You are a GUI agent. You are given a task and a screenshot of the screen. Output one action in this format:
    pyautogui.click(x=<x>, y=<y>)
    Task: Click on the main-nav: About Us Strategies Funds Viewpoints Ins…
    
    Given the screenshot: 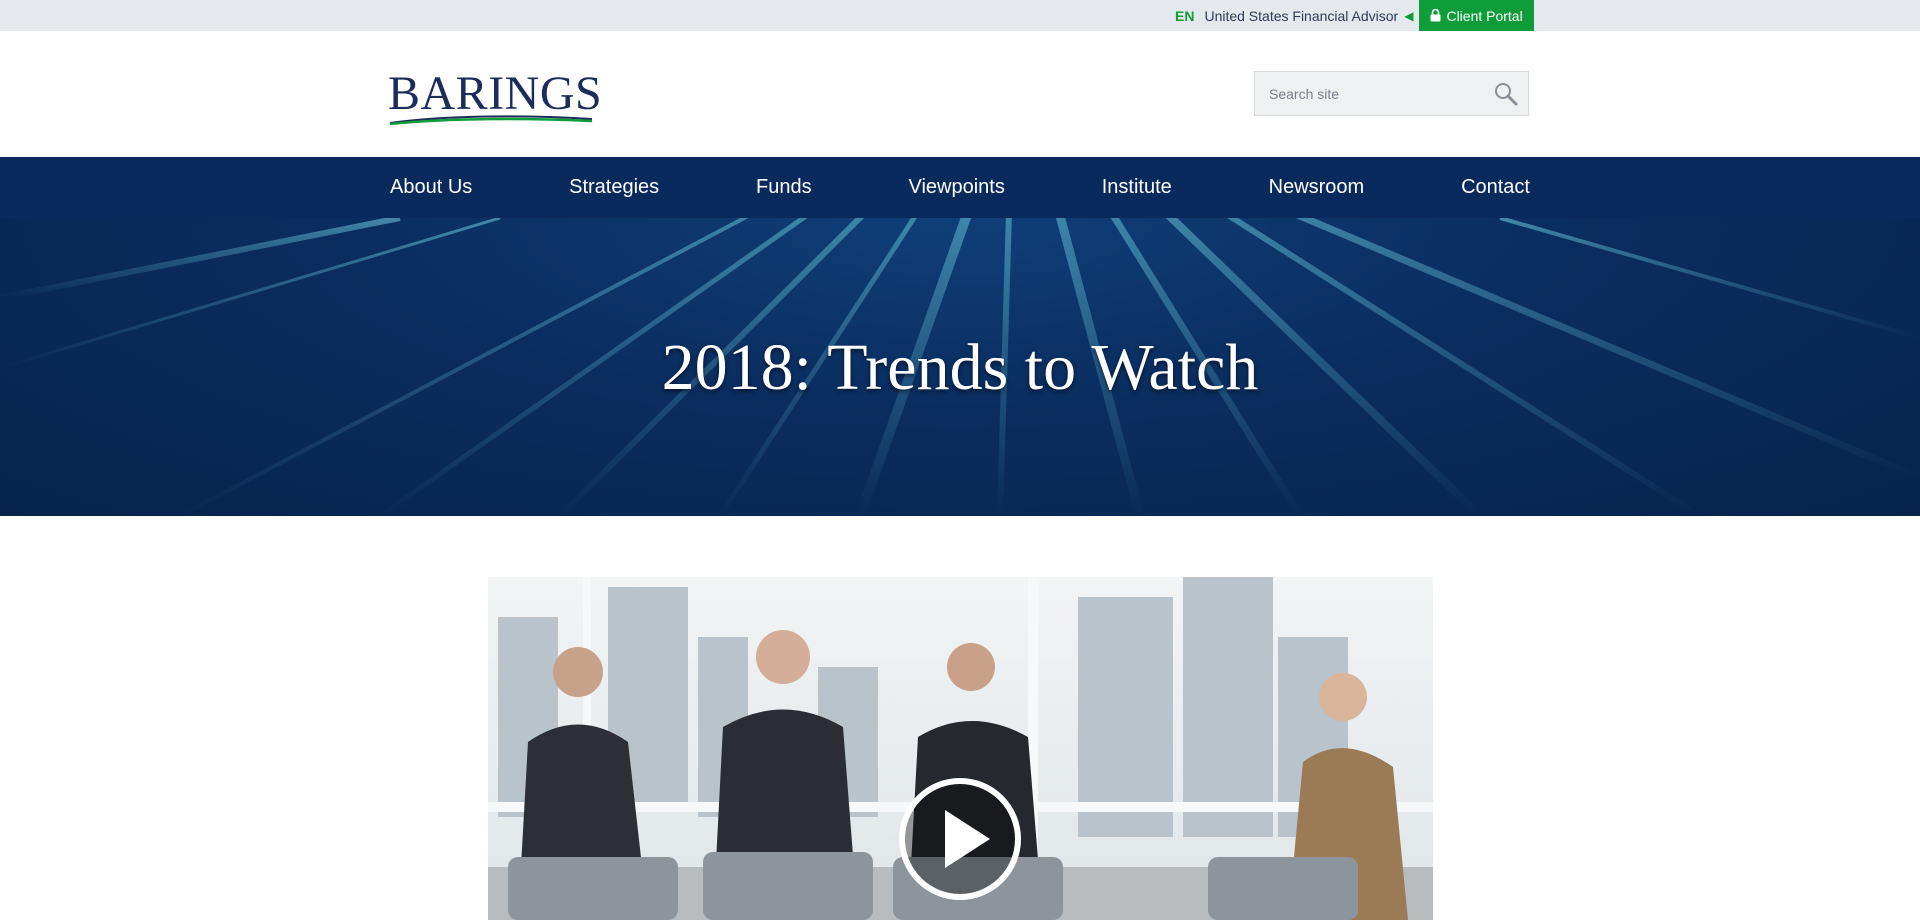 What is the action you would take?
    pyautogui.click(x=960, y=187)
    